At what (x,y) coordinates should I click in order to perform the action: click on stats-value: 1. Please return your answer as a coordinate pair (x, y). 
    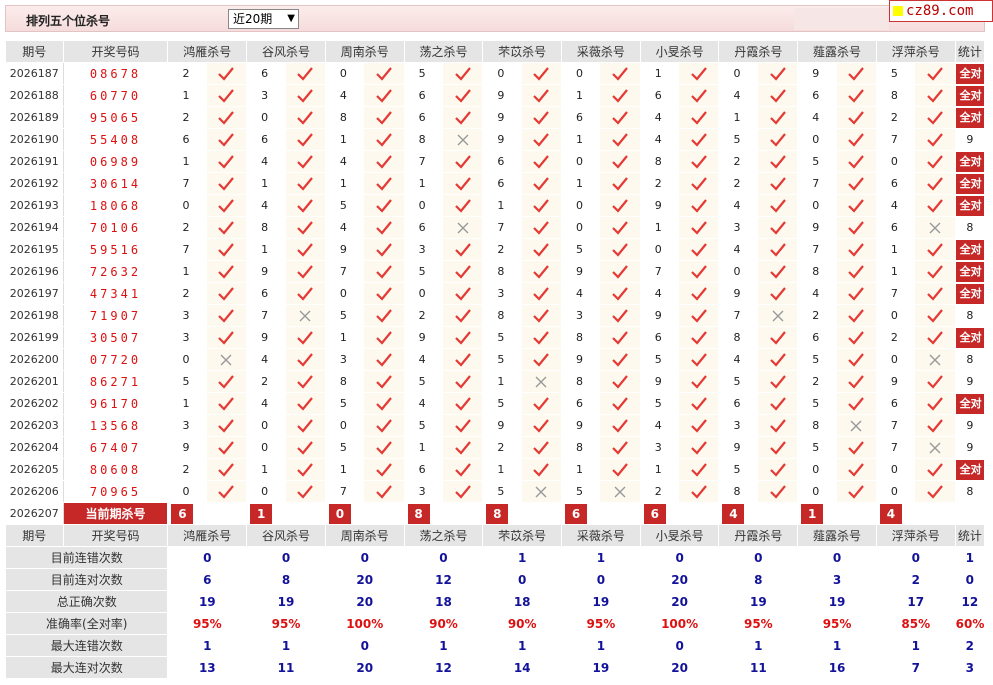
    Looking at the image, I should click on (601, 557).